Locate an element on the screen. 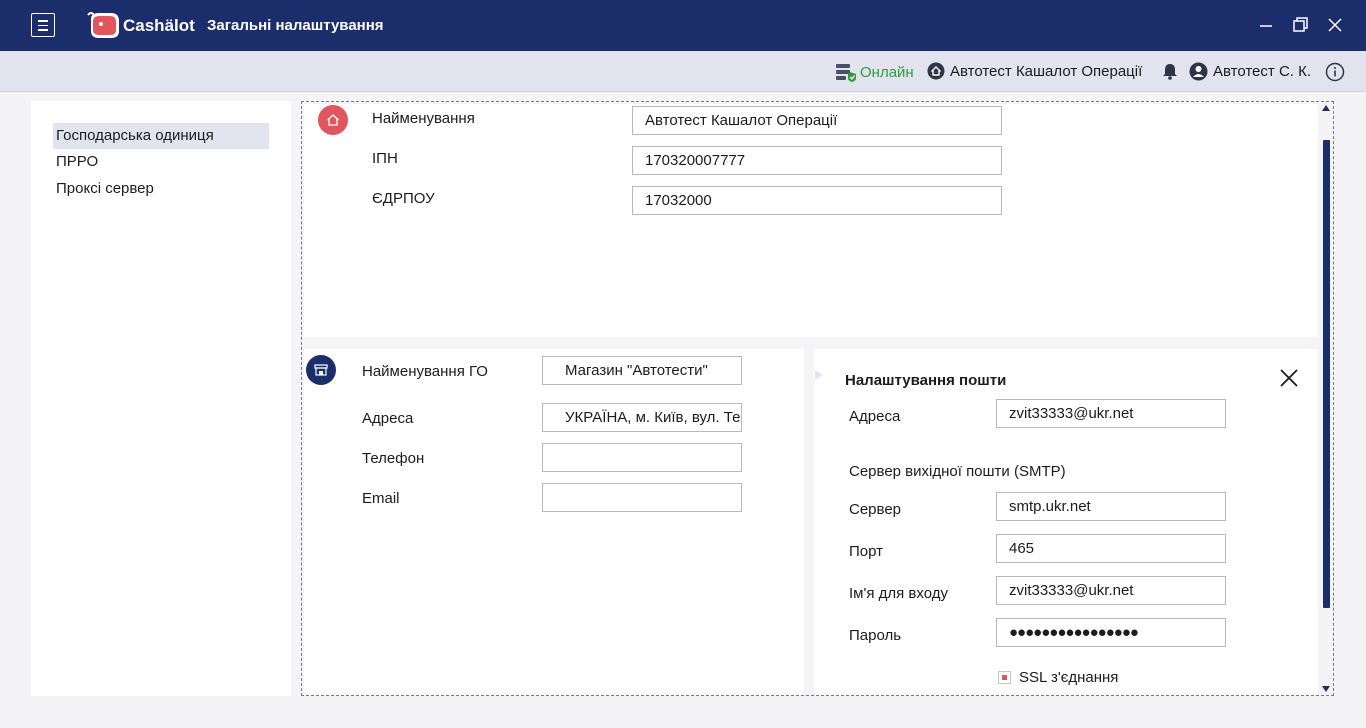 This screenshot has width=1366, height=728. scroll-down-arrow-icon is located at coordinates (1326, 689).